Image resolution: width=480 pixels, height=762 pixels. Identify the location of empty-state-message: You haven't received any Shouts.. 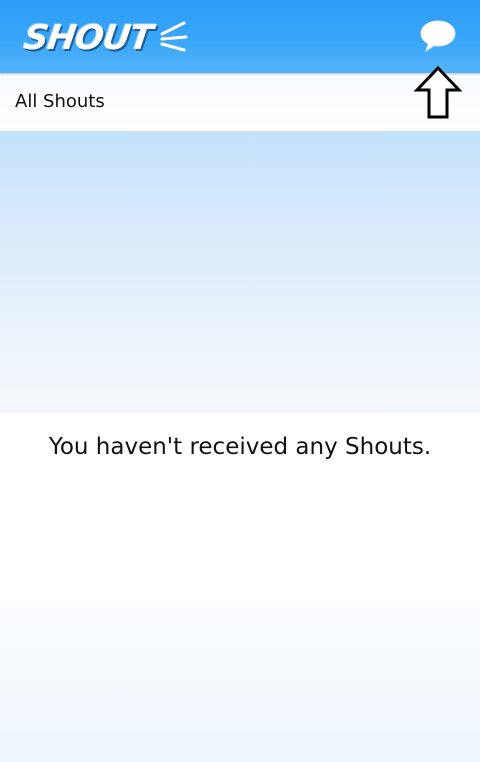
(240, 447).